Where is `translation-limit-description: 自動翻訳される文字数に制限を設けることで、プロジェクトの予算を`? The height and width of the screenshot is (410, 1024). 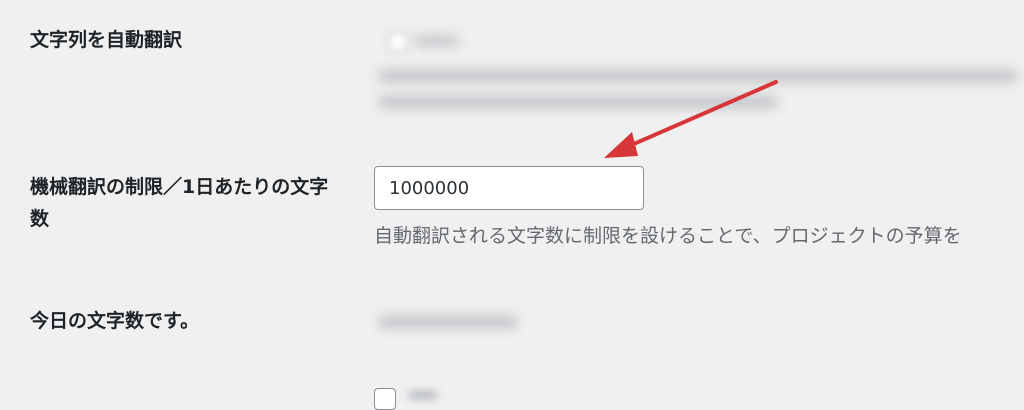
translation-limit-description: 自動翻訳される文字数に制限を設けることで、プロジェクトの予算を is located at coordinates (668, 236).